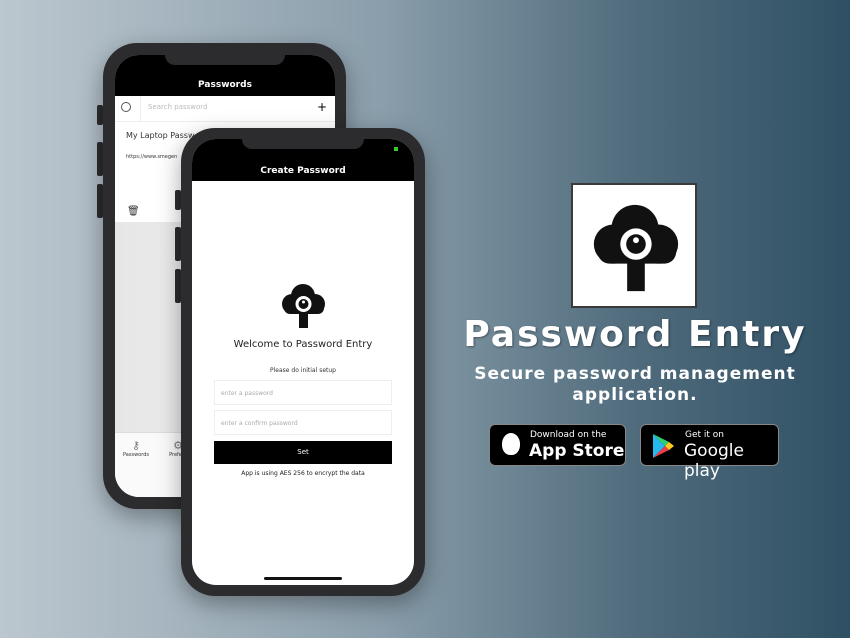 The image size is (850, 638). What do you see at coordinates (126, 107) in the screenshot?
I see `search-icon` at bounding box center [126, 107].